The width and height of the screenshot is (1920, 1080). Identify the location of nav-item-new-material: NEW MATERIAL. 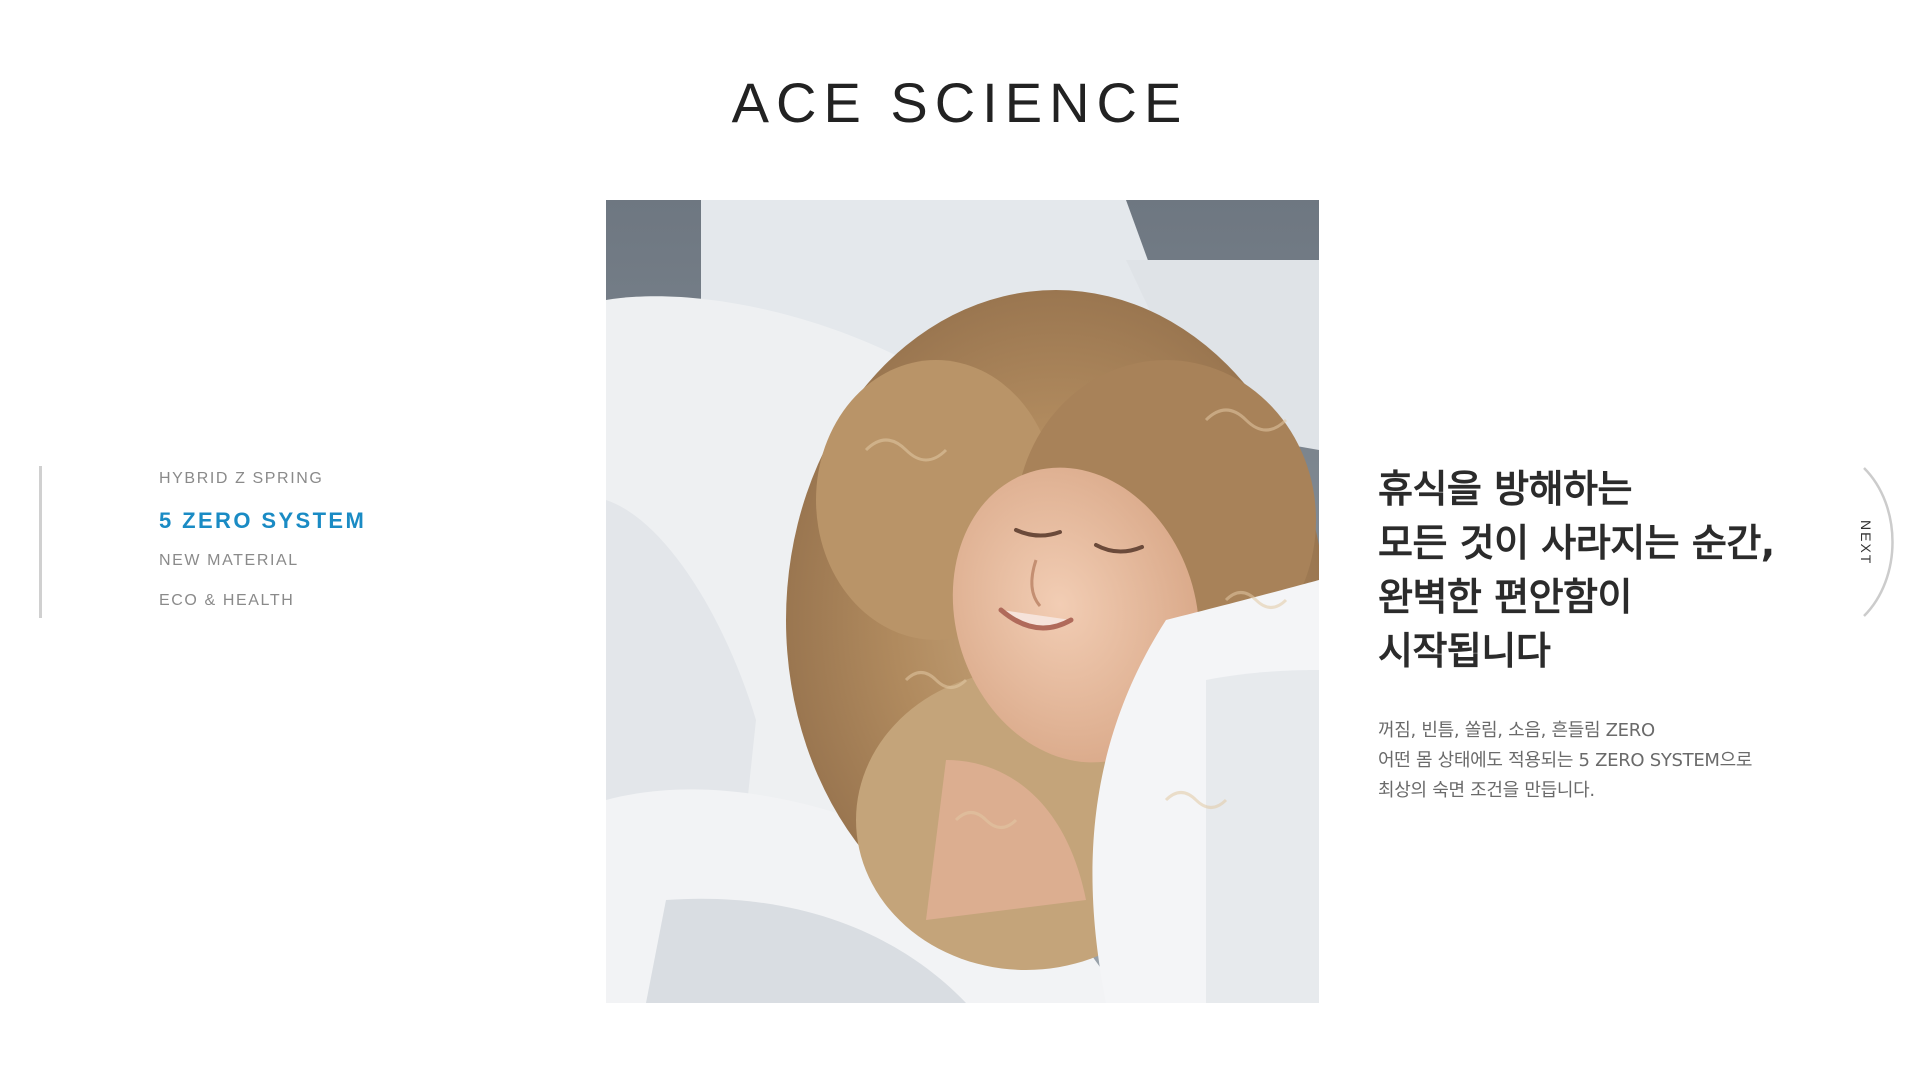
(262, 561).